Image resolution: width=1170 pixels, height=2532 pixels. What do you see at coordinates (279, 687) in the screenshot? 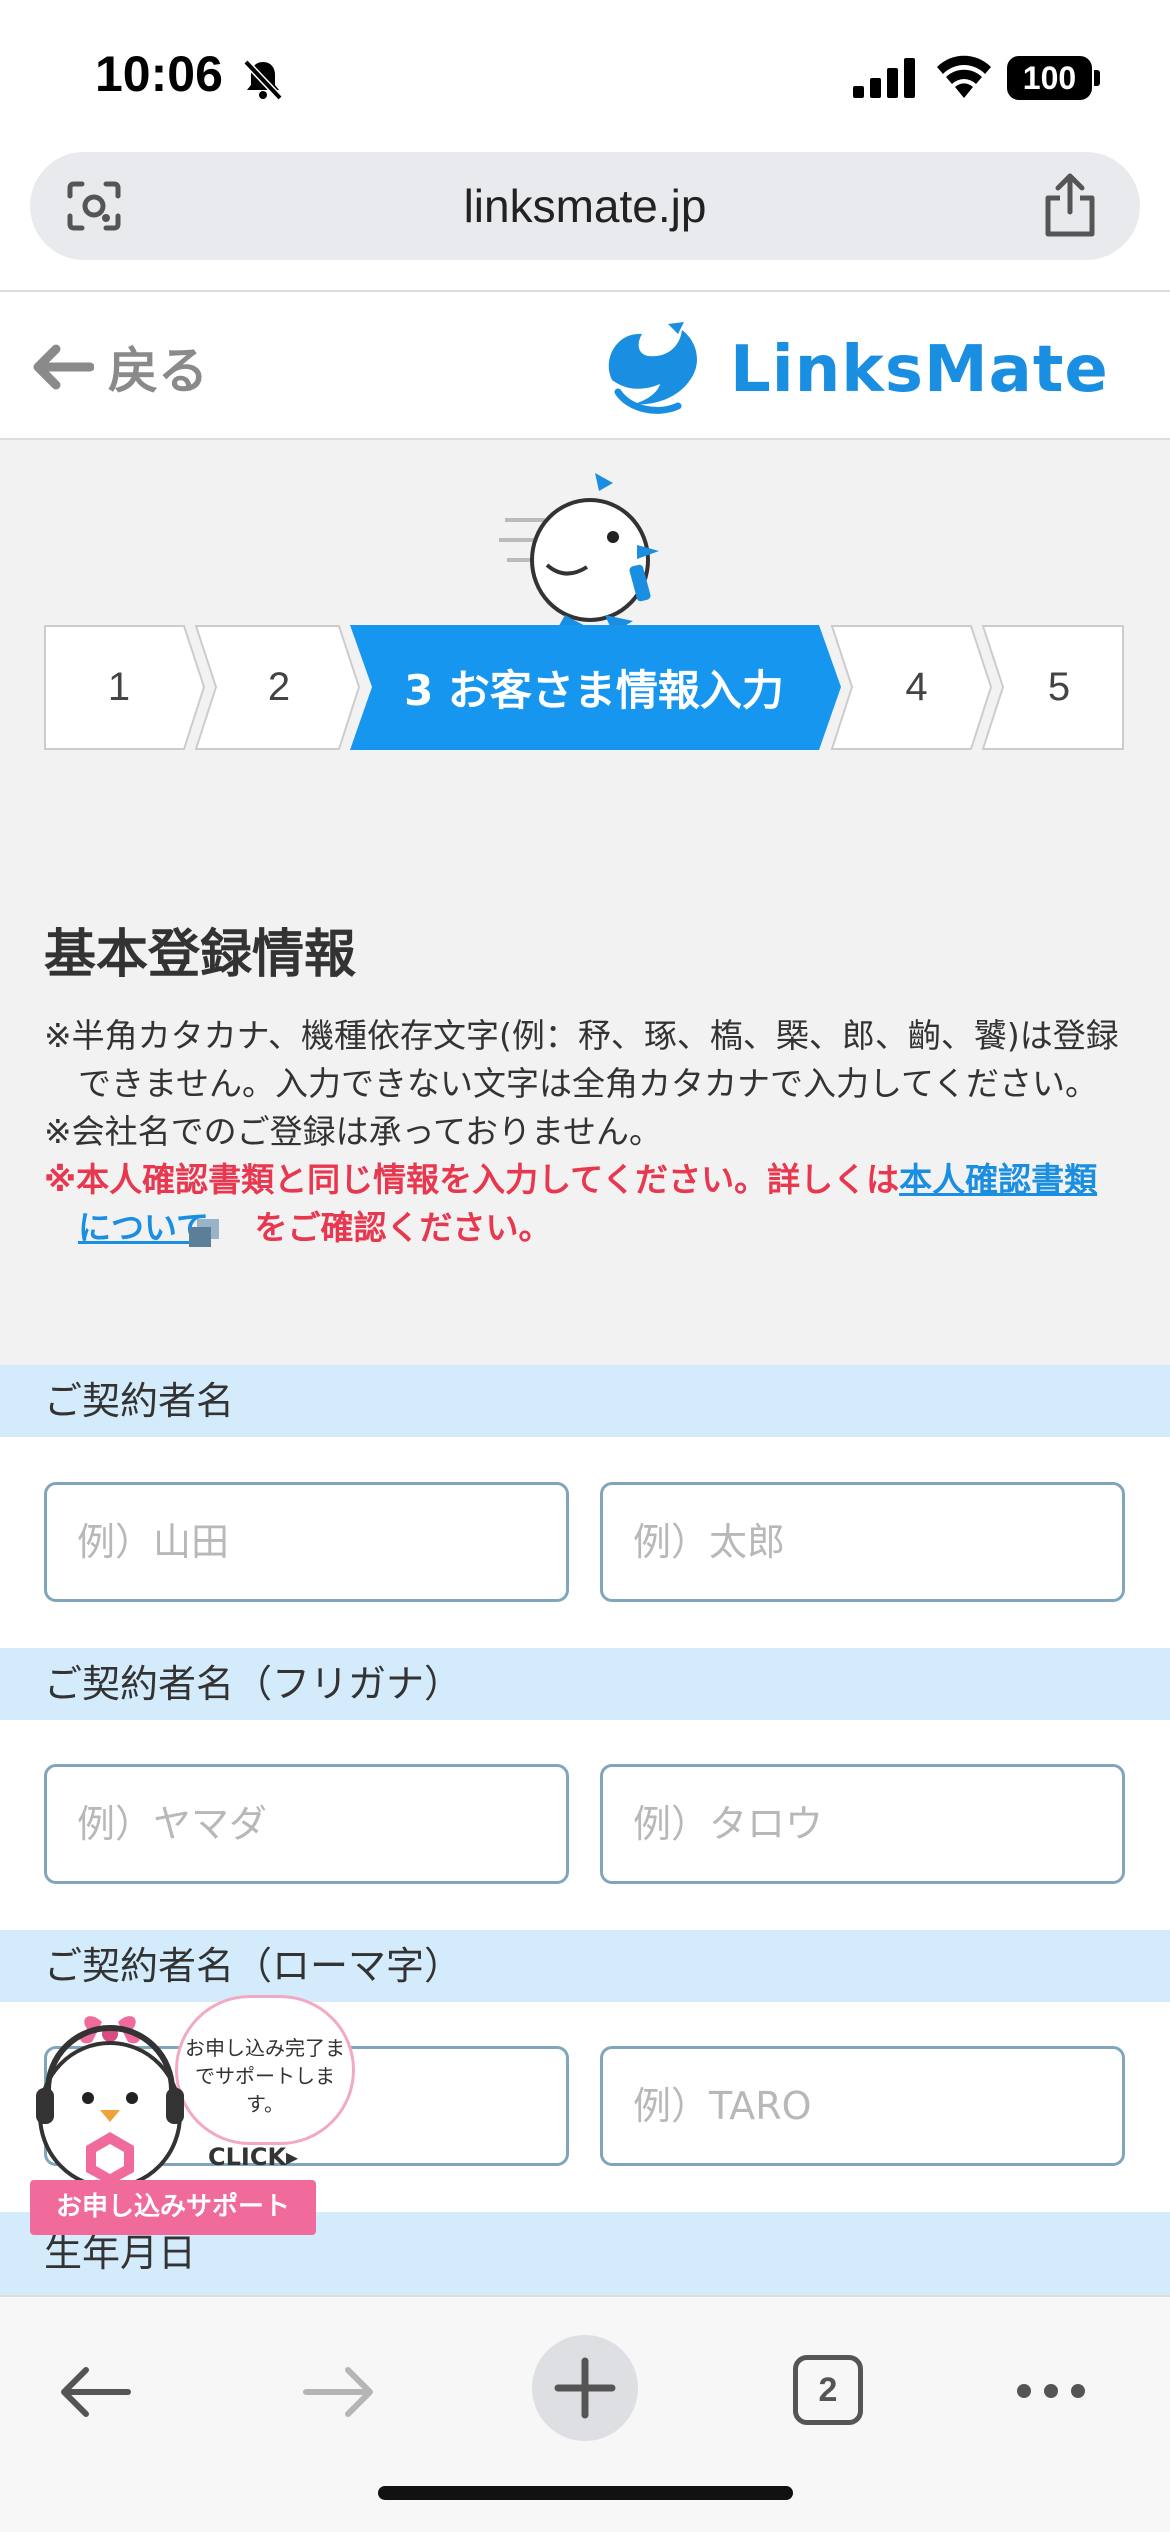
I see `step-2: 2` at bounding box center [279, 687].